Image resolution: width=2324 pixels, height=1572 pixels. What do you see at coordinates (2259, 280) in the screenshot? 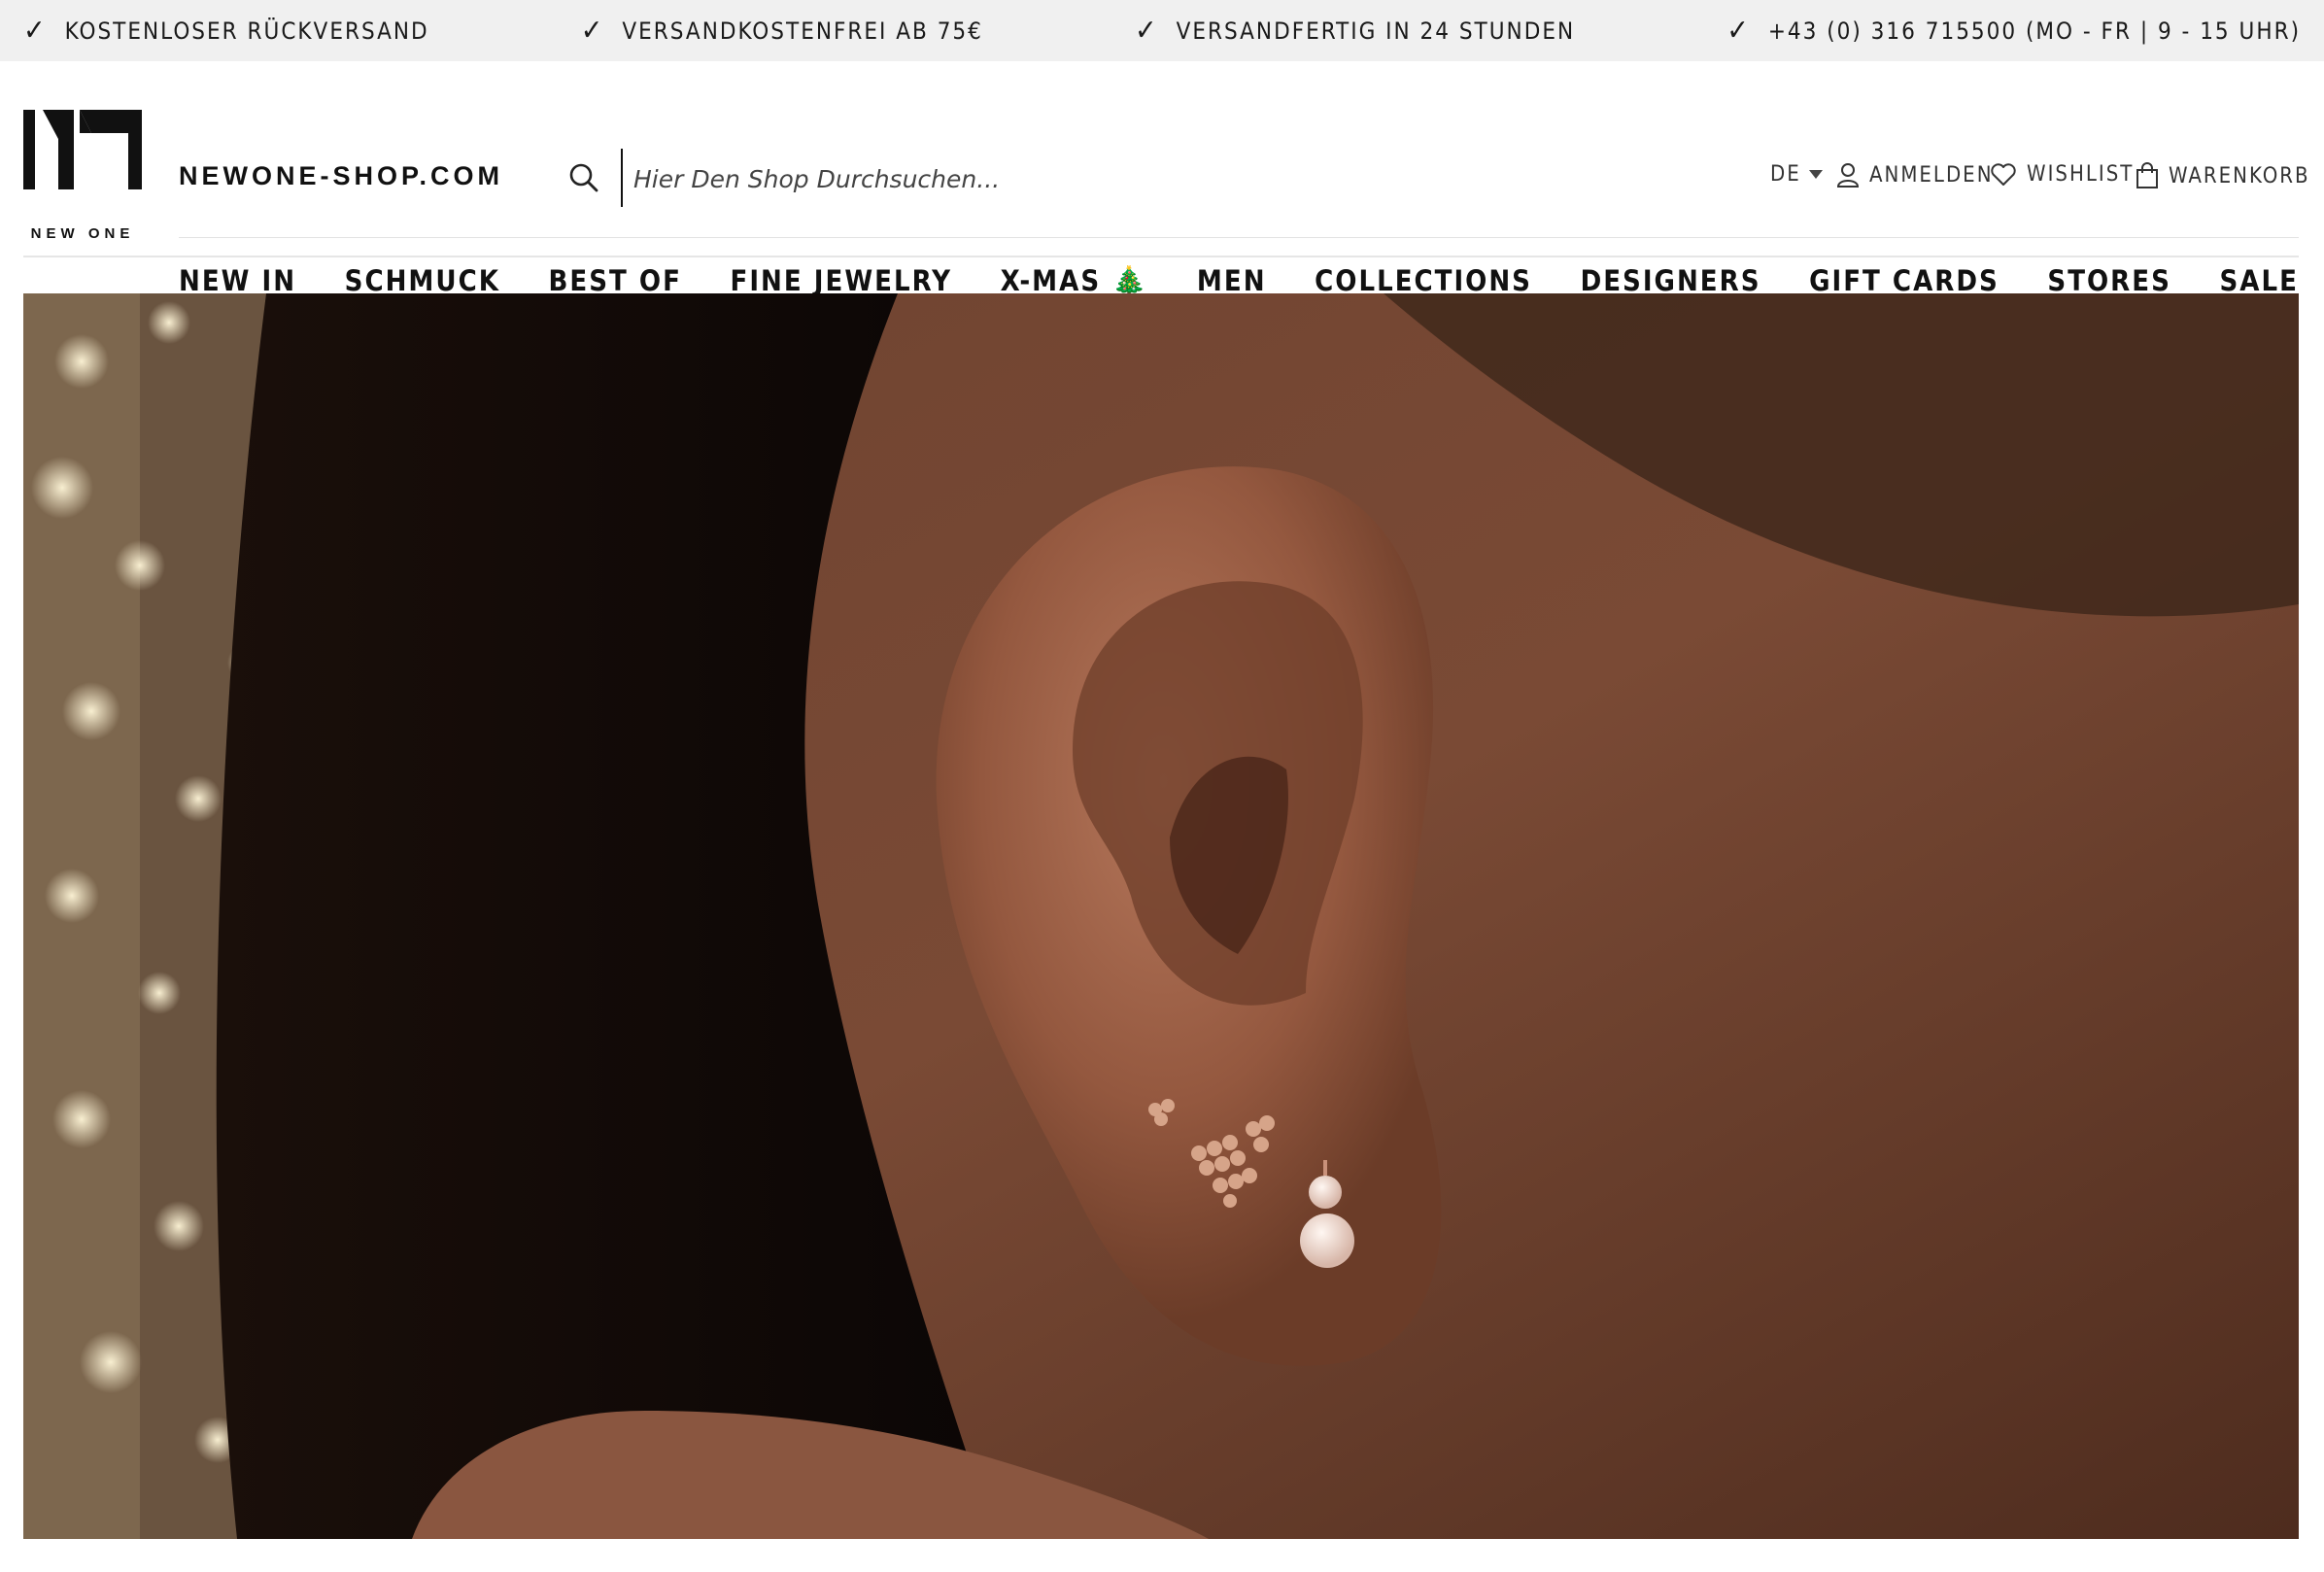
I see `nav-item-sale: SALE` at bounding box center [2259, 280].